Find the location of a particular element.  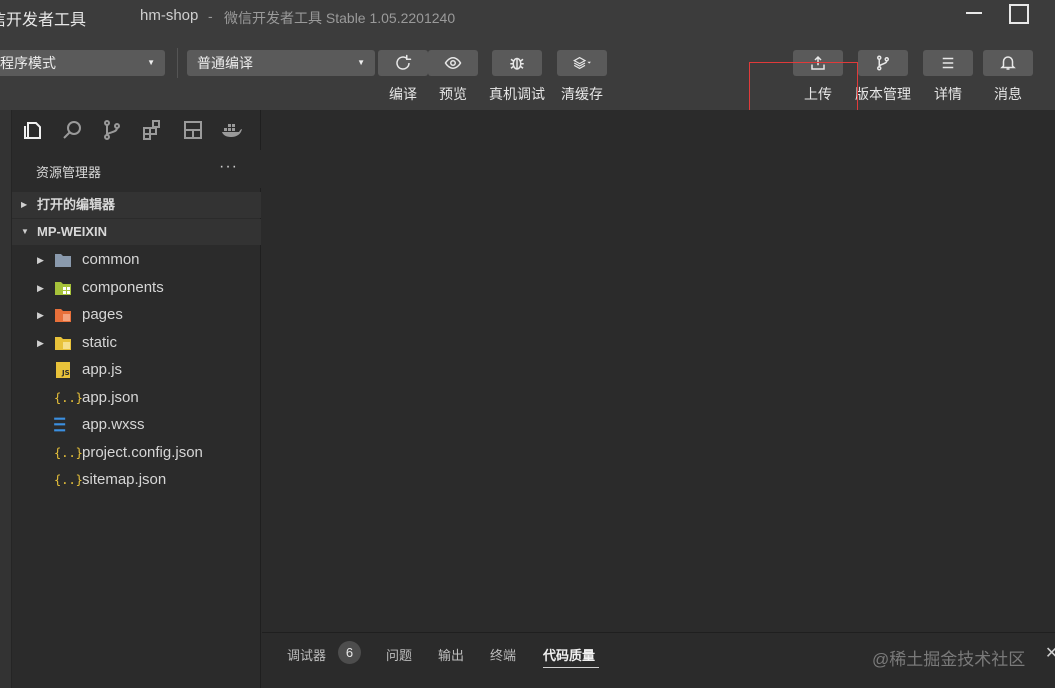

tab-debugger: 调试器 is located at coordinates (306, 654).